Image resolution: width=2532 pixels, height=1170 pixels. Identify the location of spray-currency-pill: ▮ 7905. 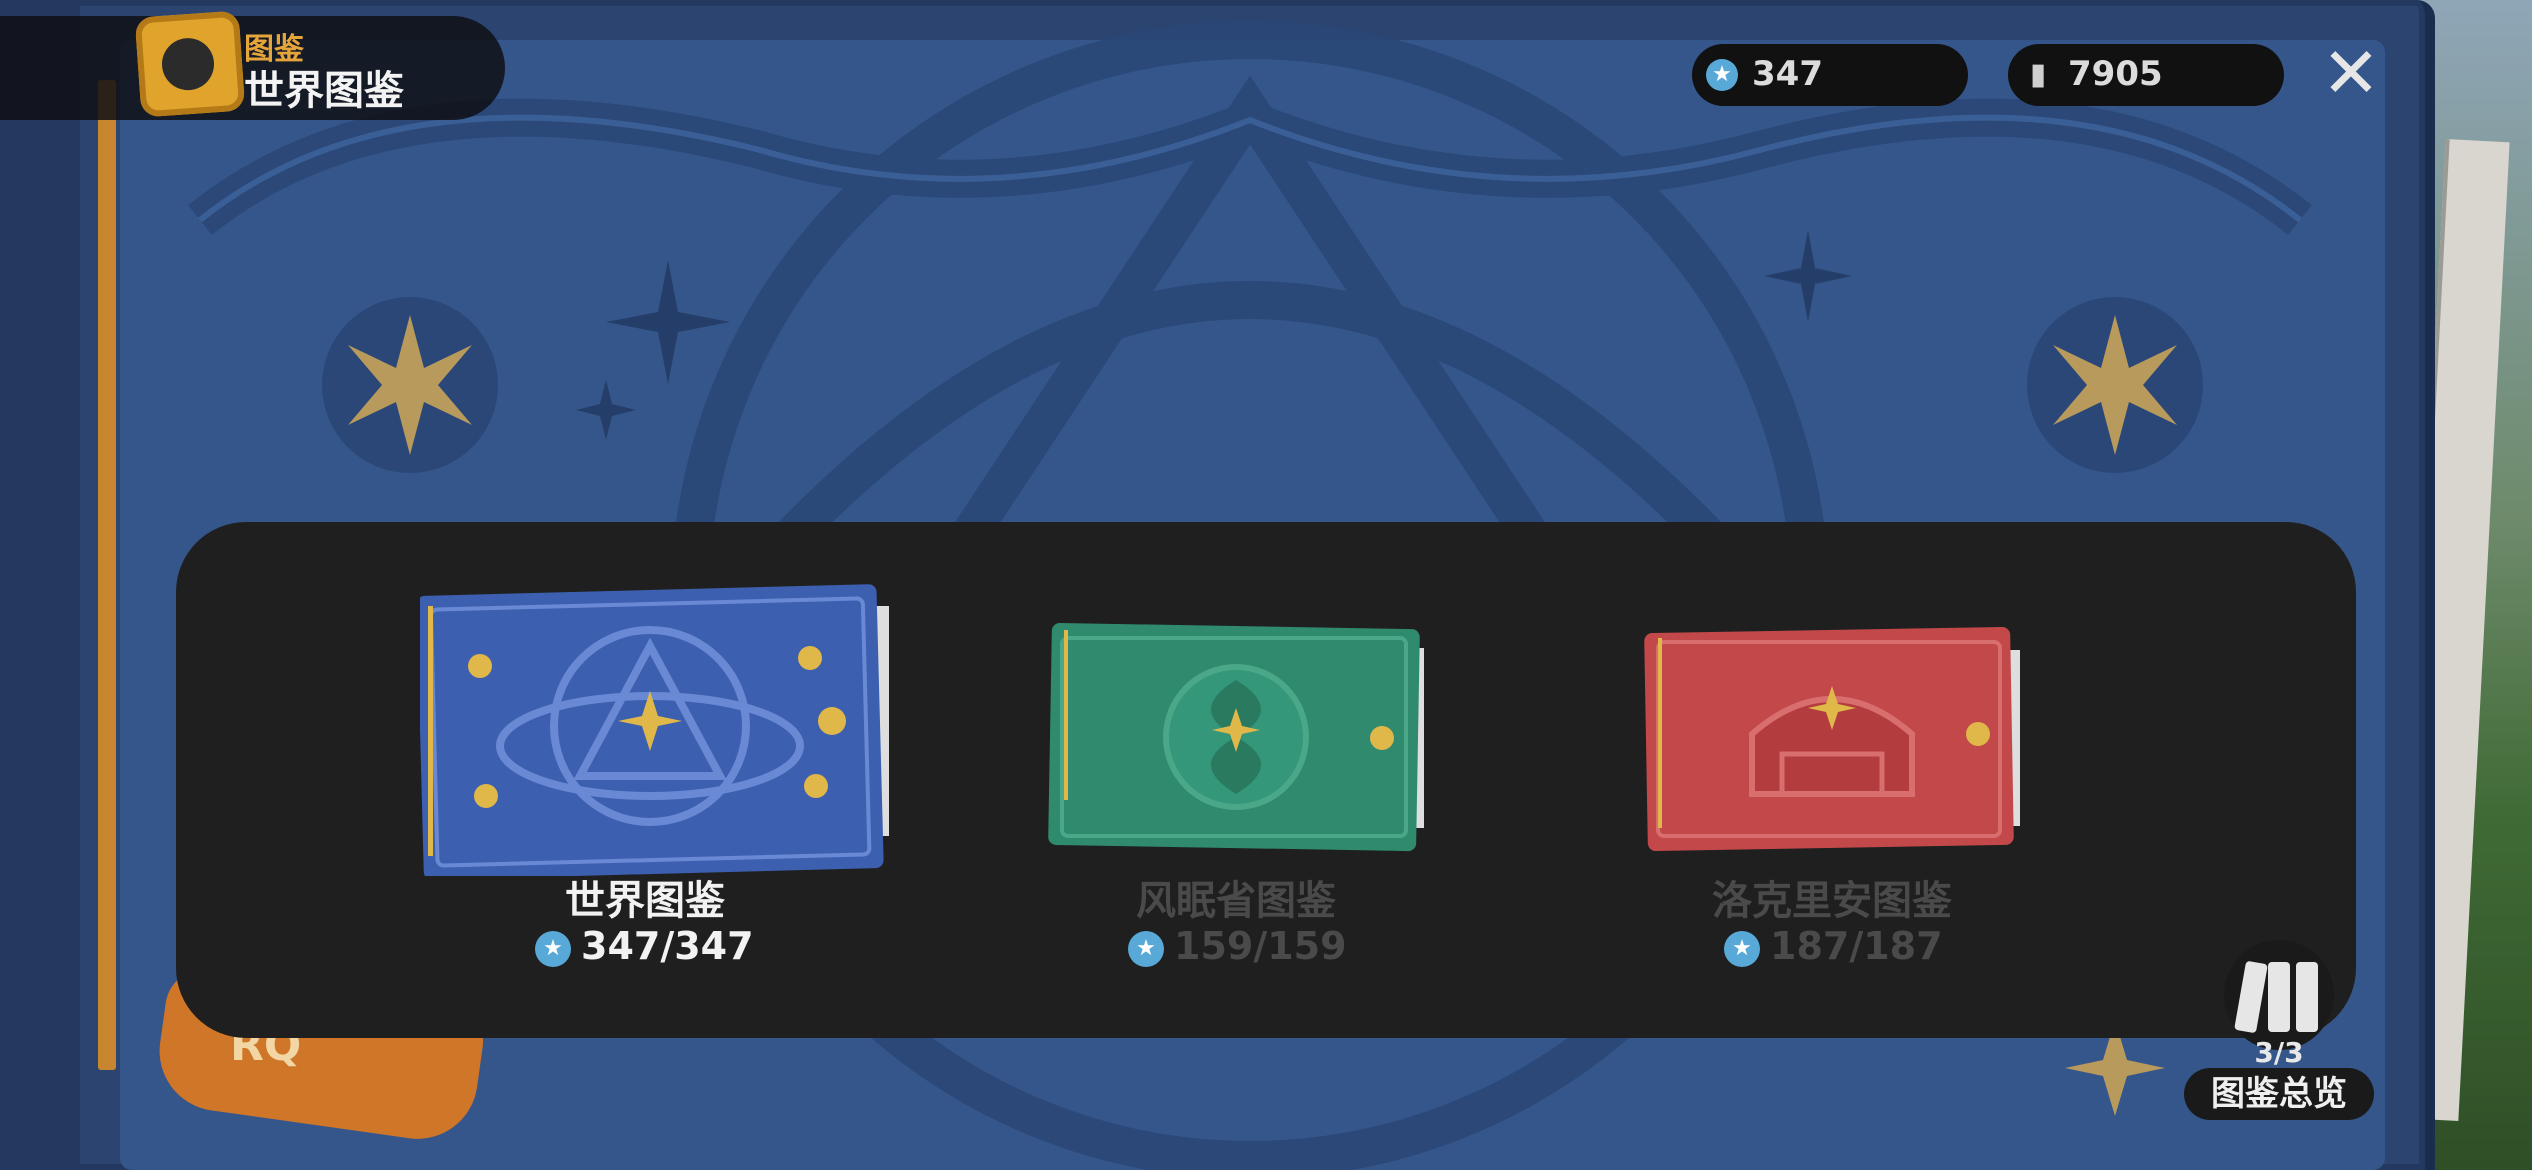
(2146, 75).